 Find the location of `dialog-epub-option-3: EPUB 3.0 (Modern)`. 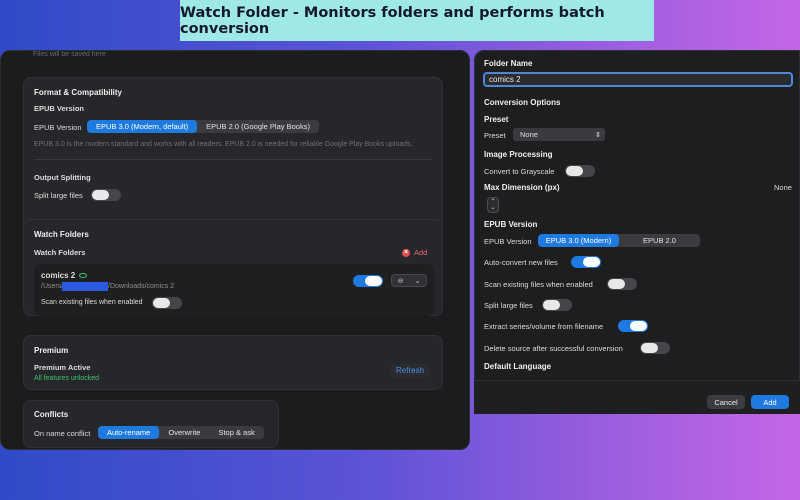

dialog-epub-option-3: EPUB 3.0 (Modern) is located at coordinates (578, 240).